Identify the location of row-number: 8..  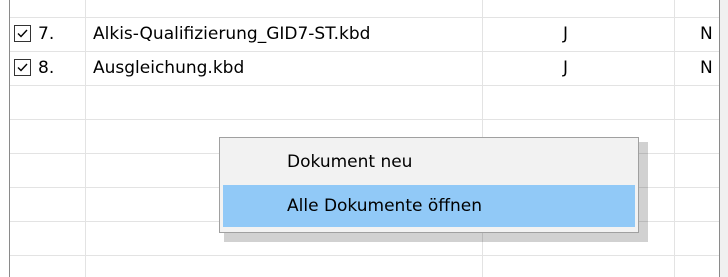
(46, 68).